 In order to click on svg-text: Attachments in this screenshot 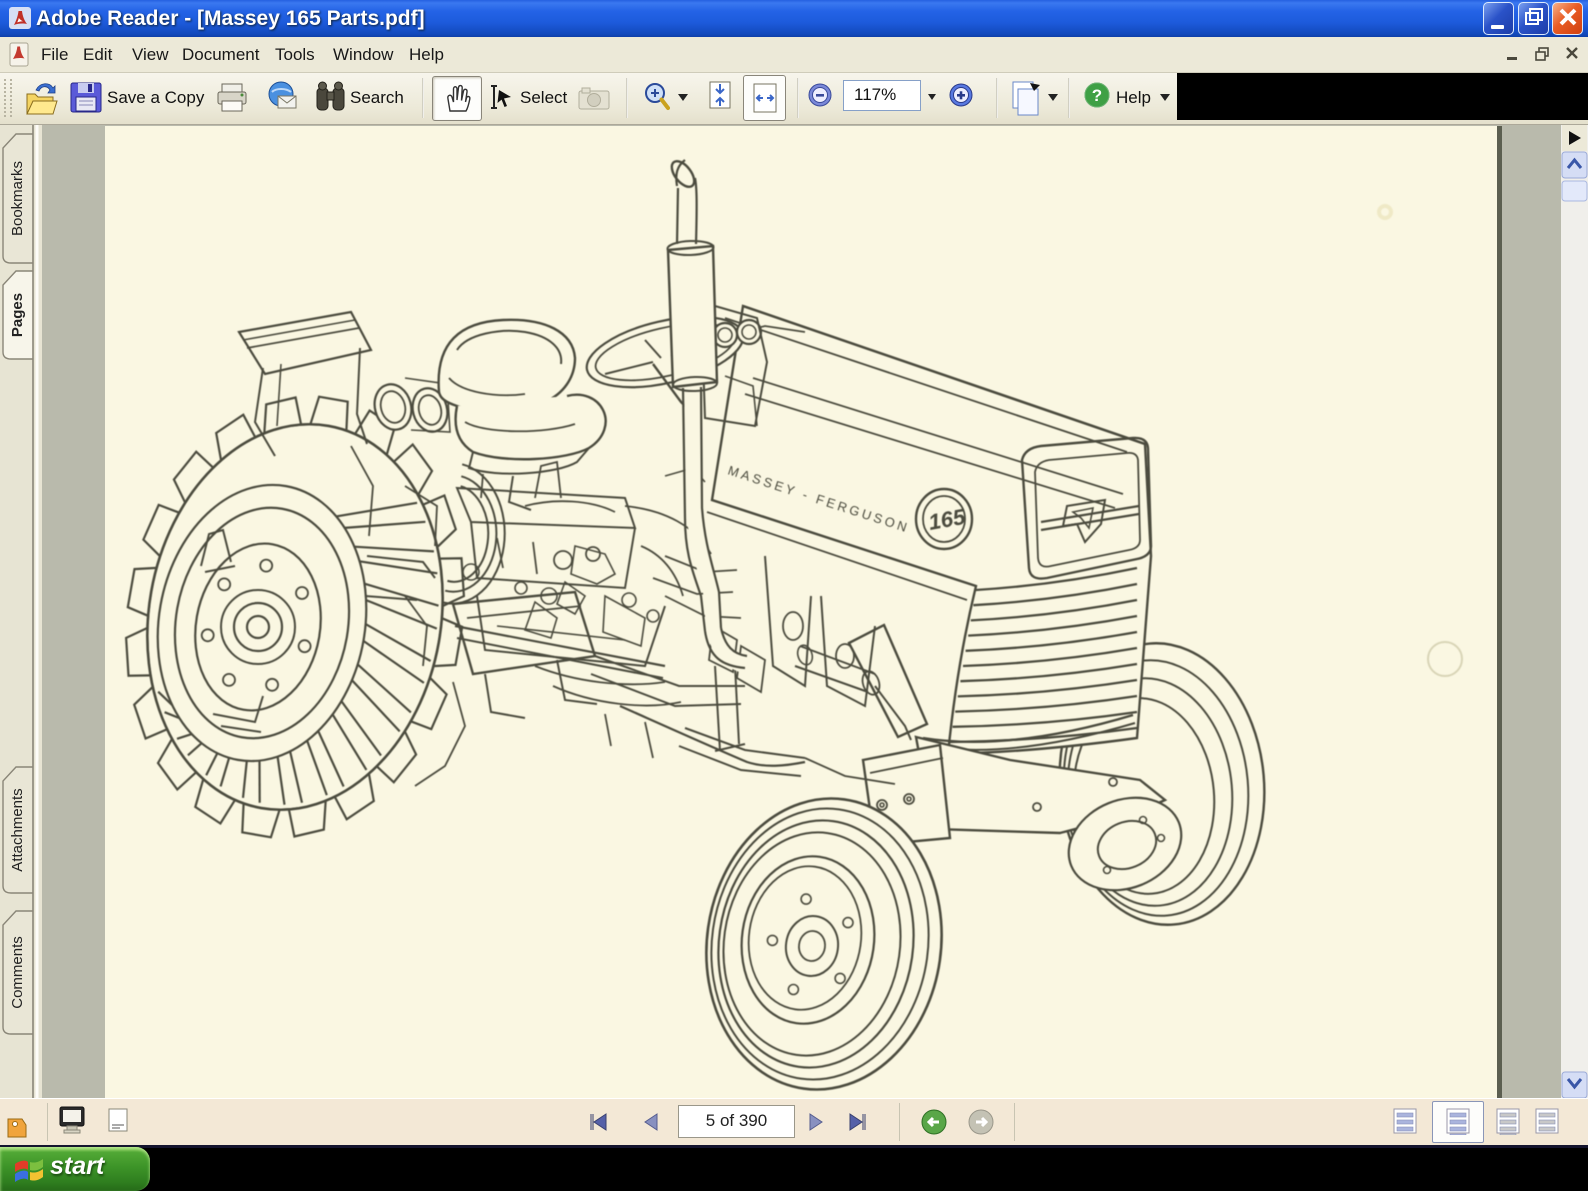, I will do `click(17, 829)`.